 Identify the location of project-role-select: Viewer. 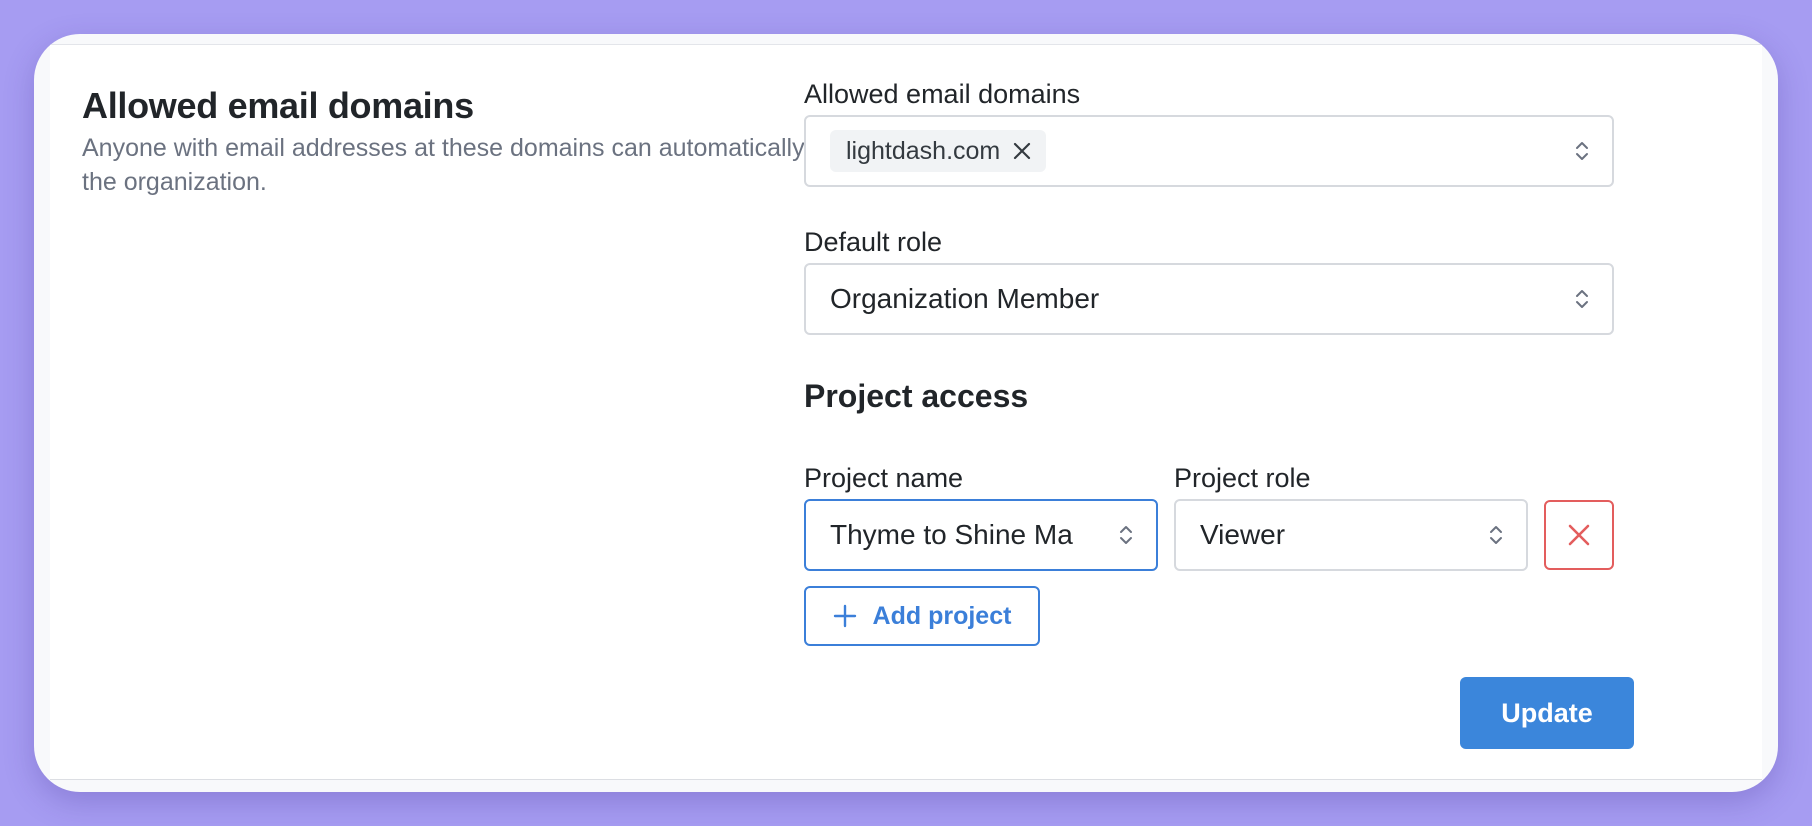
(1351, 535).